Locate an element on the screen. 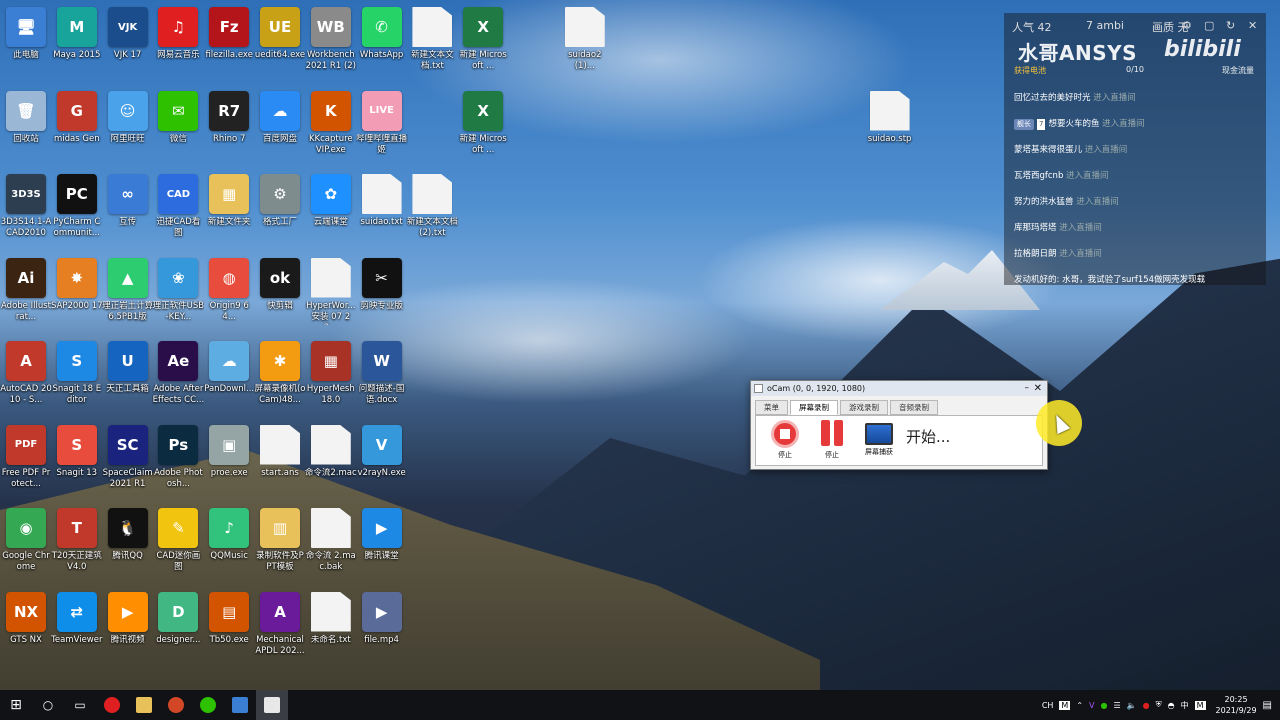 This screenshot has height=720, width=1280. desktop-icon: Vv2rayN.exe is located at coordinates (382, 451).